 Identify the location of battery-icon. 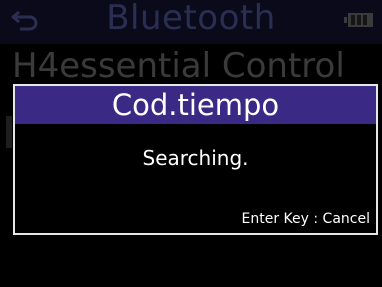
(358, 20).